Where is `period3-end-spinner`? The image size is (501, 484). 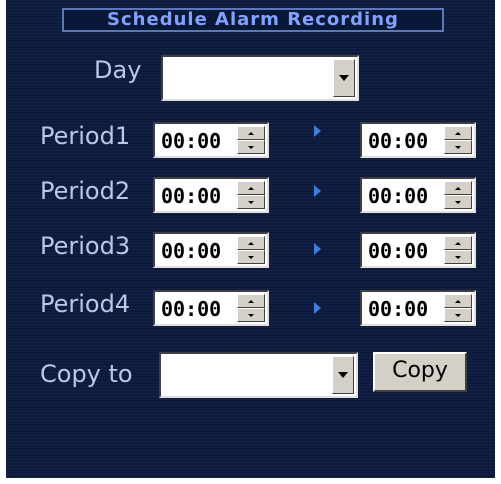 period3-end-spinner is located at coordinates (458, 250).